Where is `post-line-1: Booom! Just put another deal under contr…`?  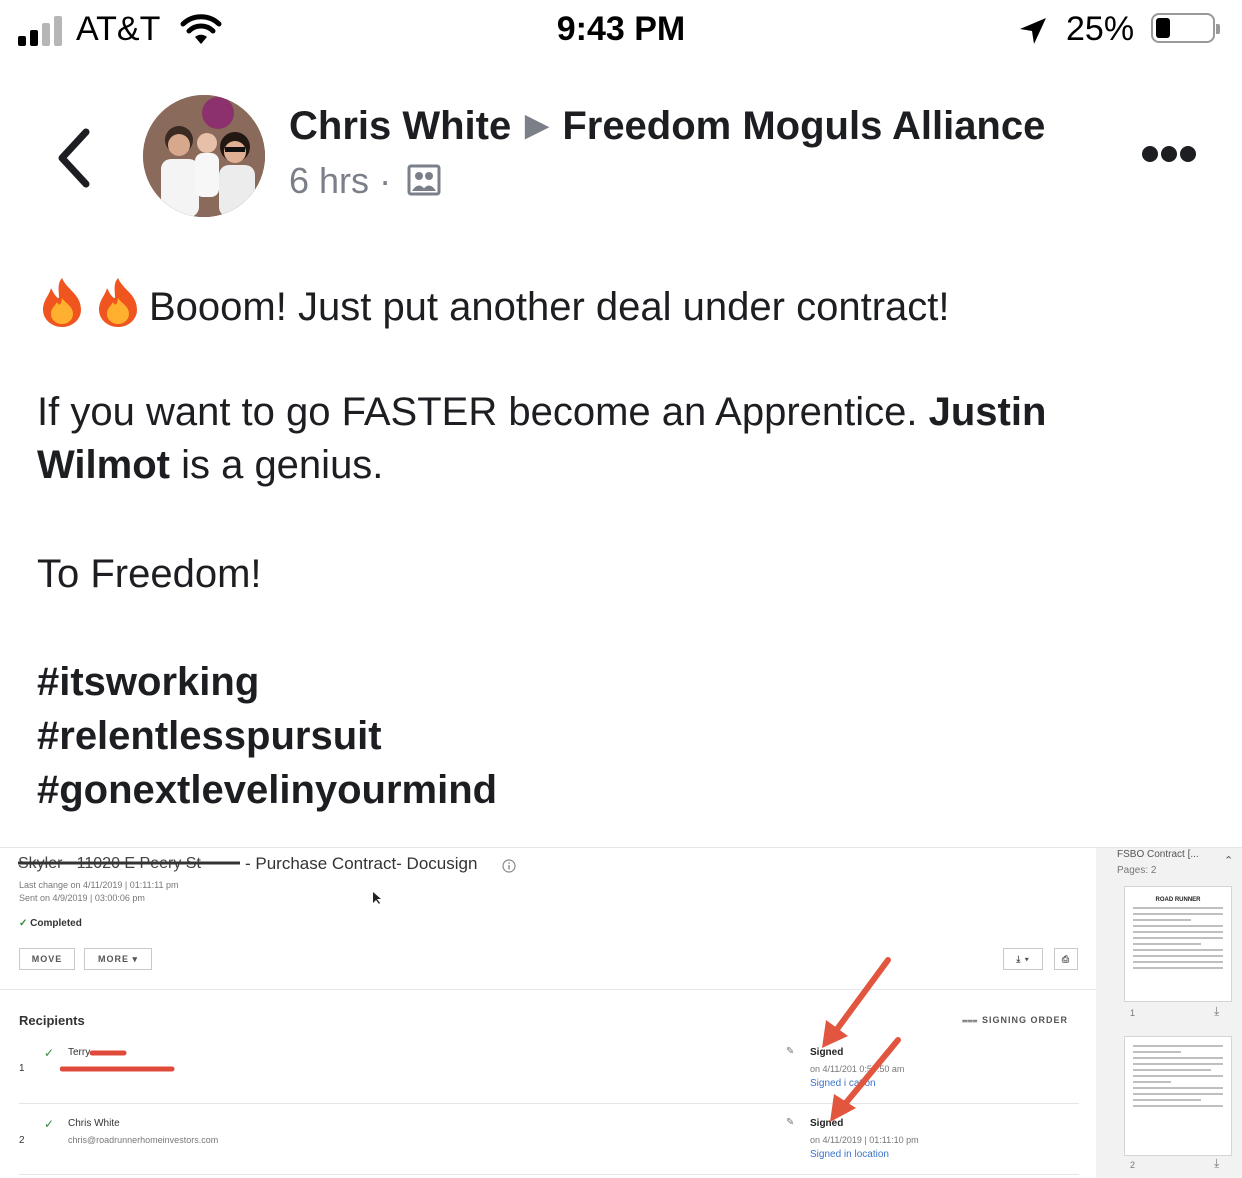
post-line-1: Booom! Just put another deal under contr… is located at coordinates (493, 305).